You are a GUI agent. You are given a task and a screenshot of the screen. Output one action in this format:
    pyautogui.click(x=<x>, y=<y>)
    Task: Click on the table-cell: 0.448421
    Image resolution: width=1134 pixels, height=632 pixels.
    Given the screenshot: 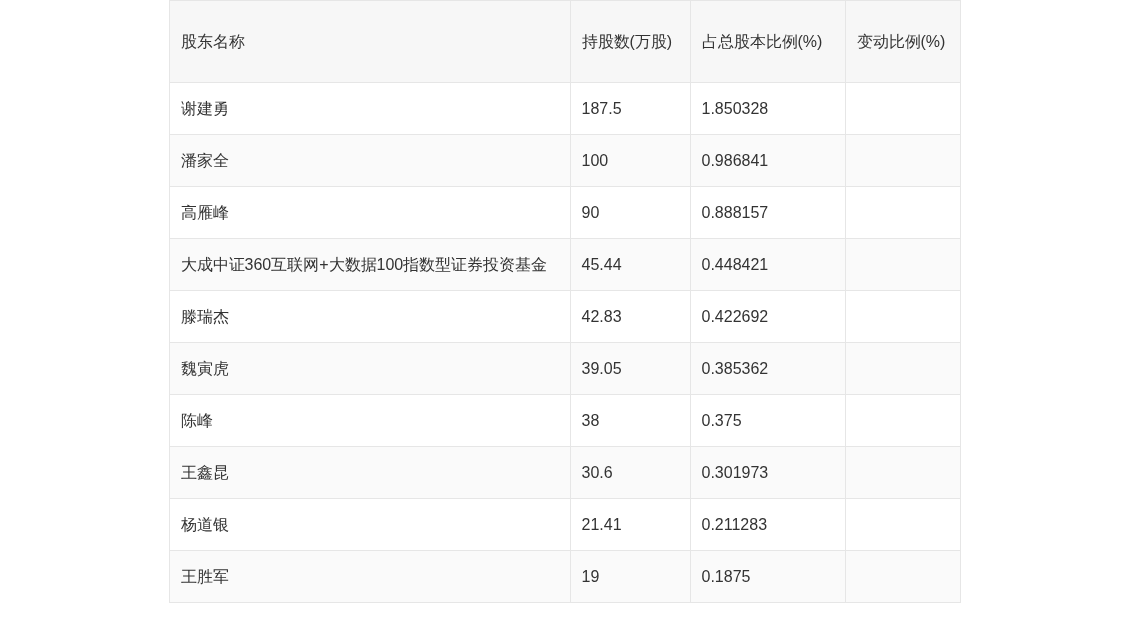 What is the action you would take?
    pyautogui.click(x=767, y=264)
    